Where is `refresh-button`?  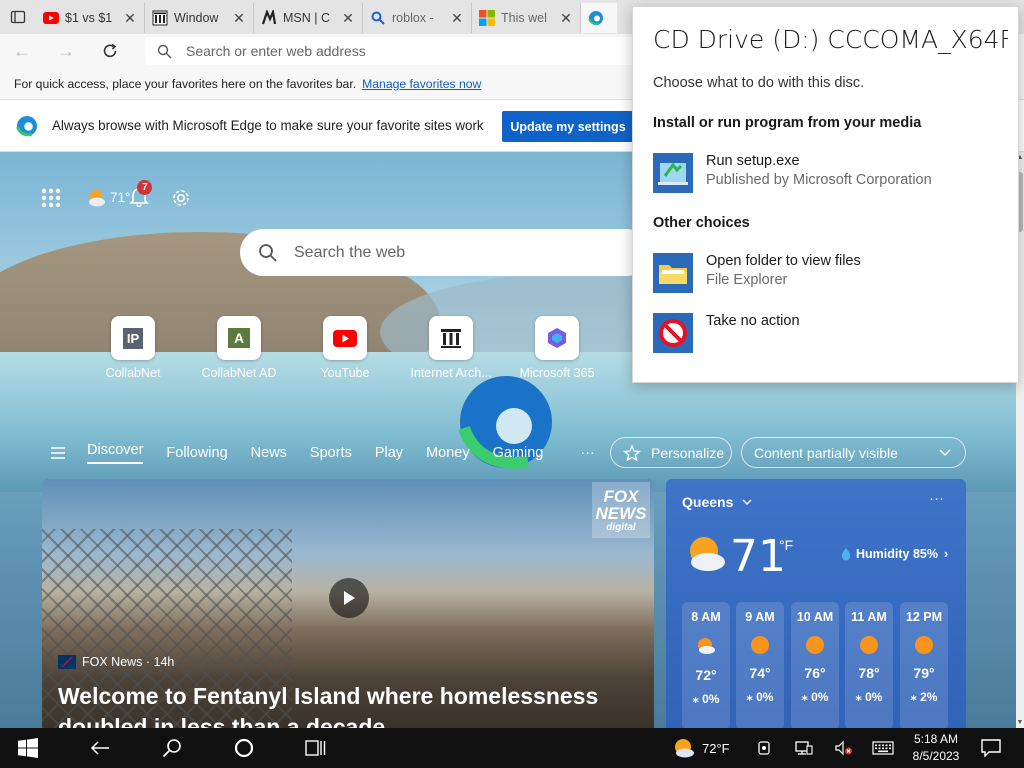 refresh-button is located at coordinates (110, 51).